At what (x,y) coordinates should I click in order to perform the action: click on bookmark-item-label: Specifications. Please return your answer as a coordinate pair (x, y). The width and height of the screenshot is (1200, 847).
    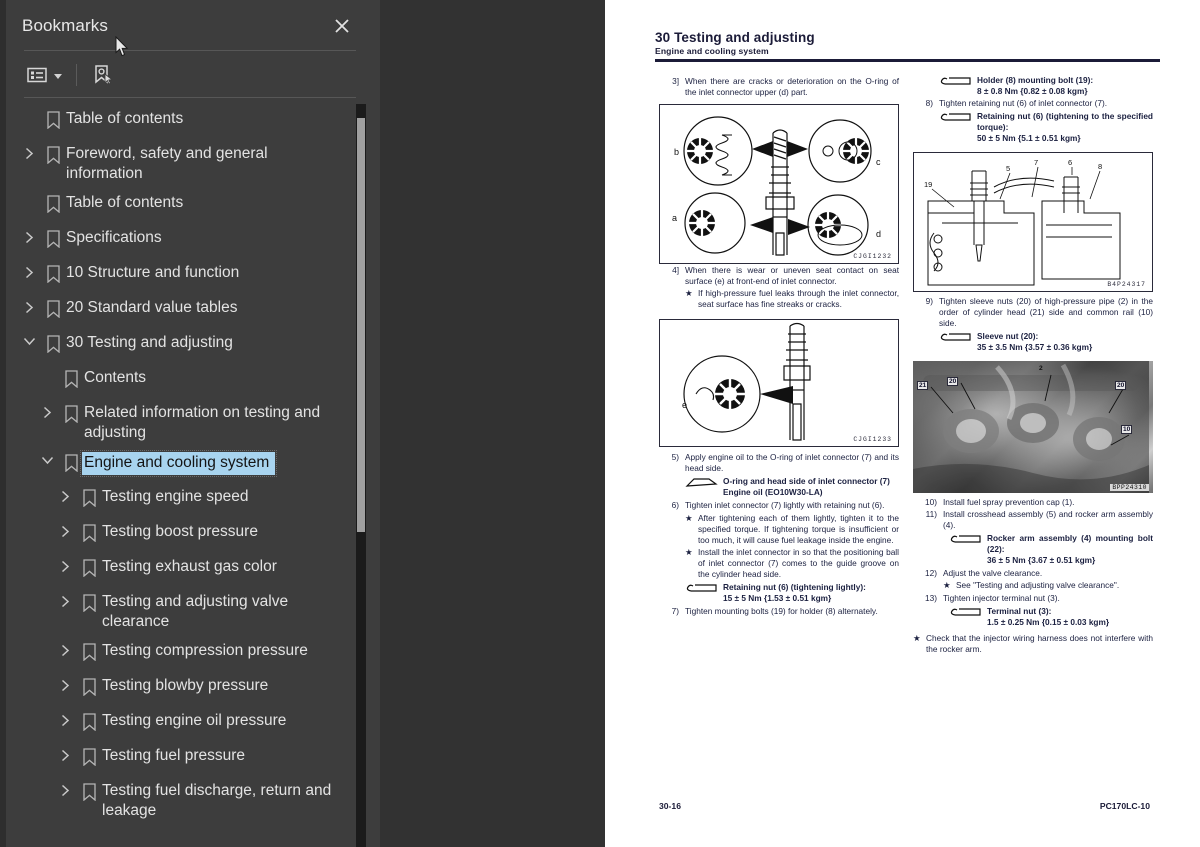
    Looking at the image, I should click on (114, 237).